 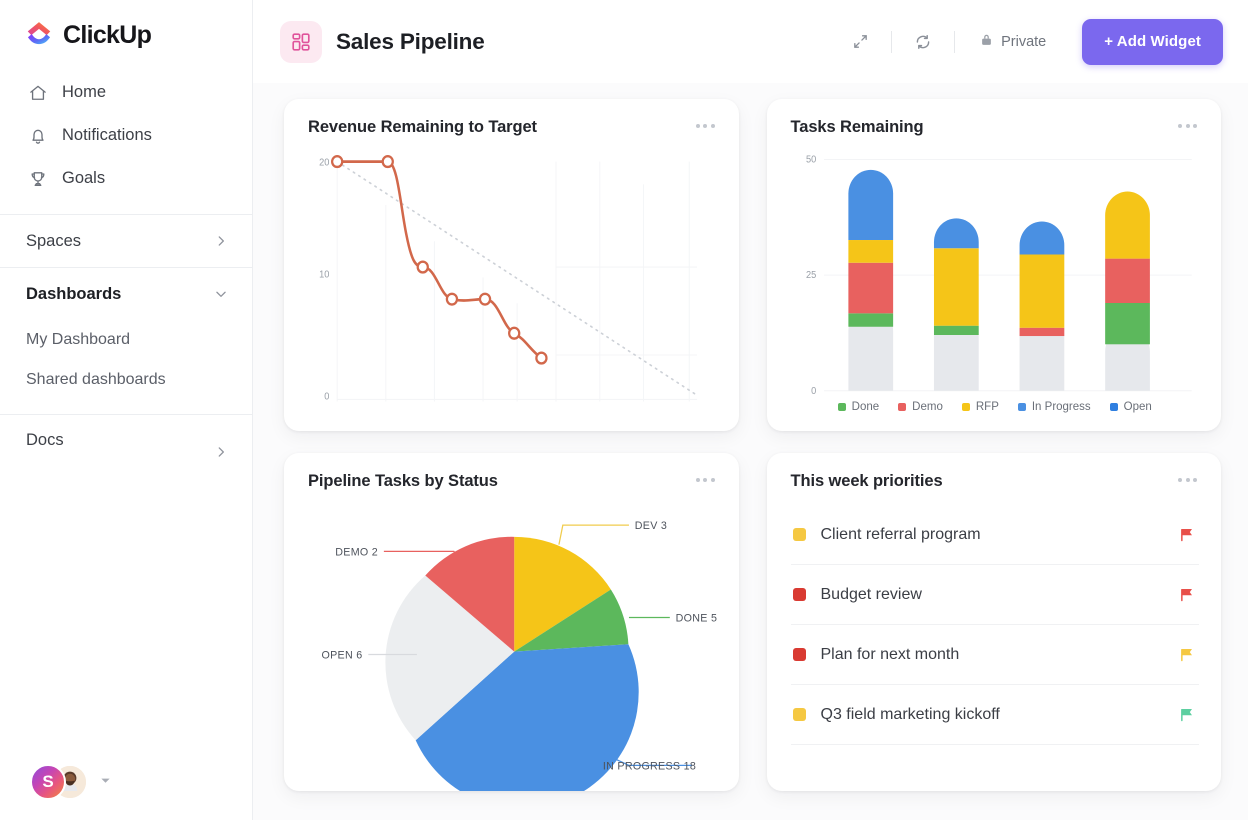 I want to click on list-item: Client referral program, so click(x=994, y=535).